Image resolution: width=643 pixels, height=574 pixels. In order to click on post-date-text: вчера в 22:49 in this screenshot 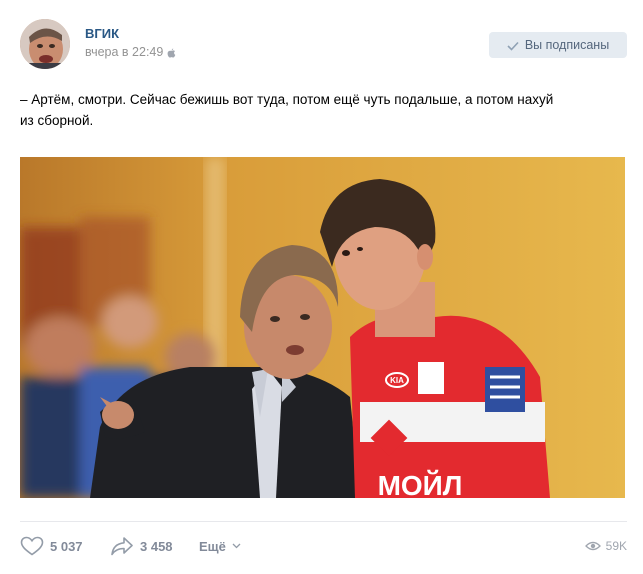, I will do `click(124, 52)`.